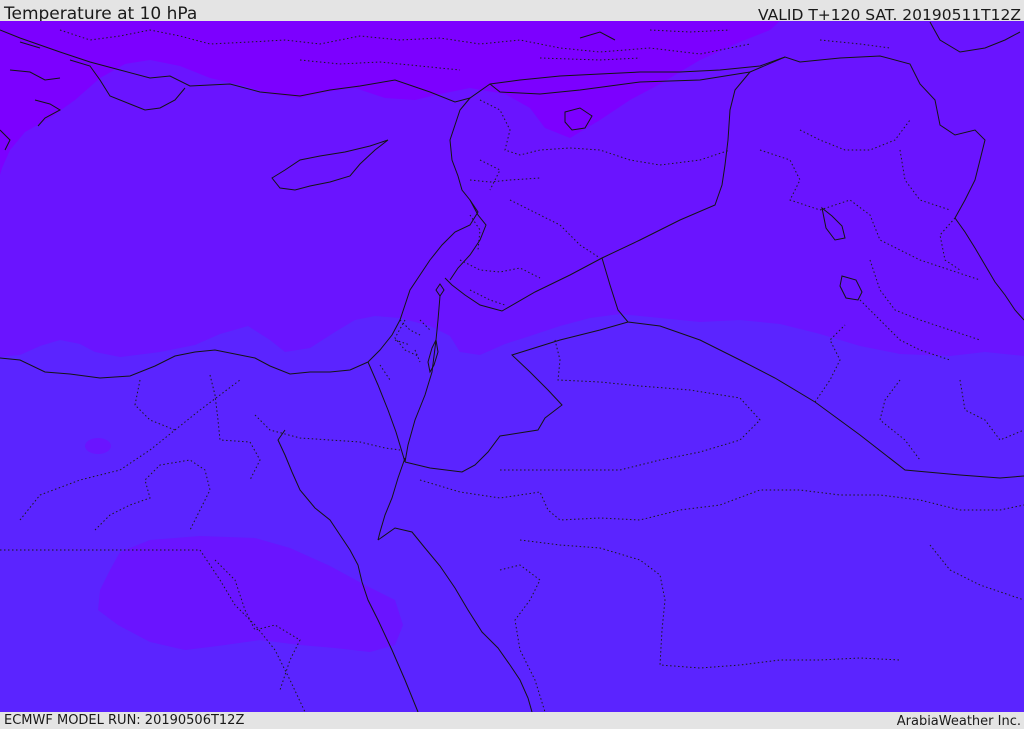  Describe the element at coordinates (124, 720) in the screenshot. I see `model-run-label: ECMWF MODEL RUN: 20190506T12Z` at that location.